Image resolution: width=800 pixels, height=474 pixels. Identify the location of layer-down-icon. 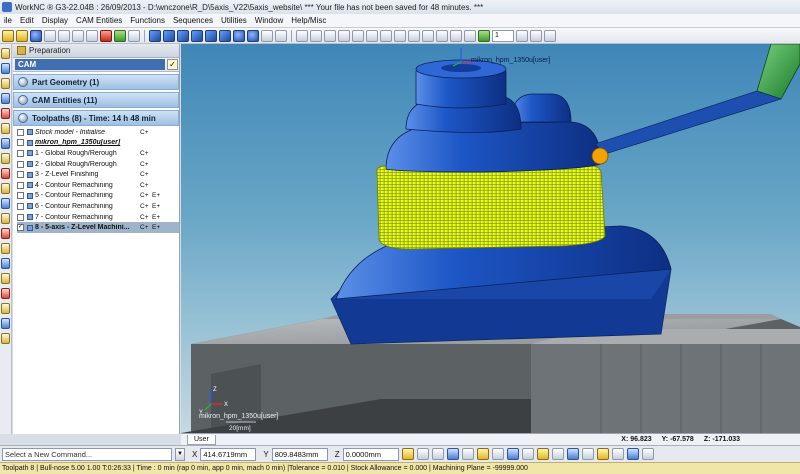
(536, 35).